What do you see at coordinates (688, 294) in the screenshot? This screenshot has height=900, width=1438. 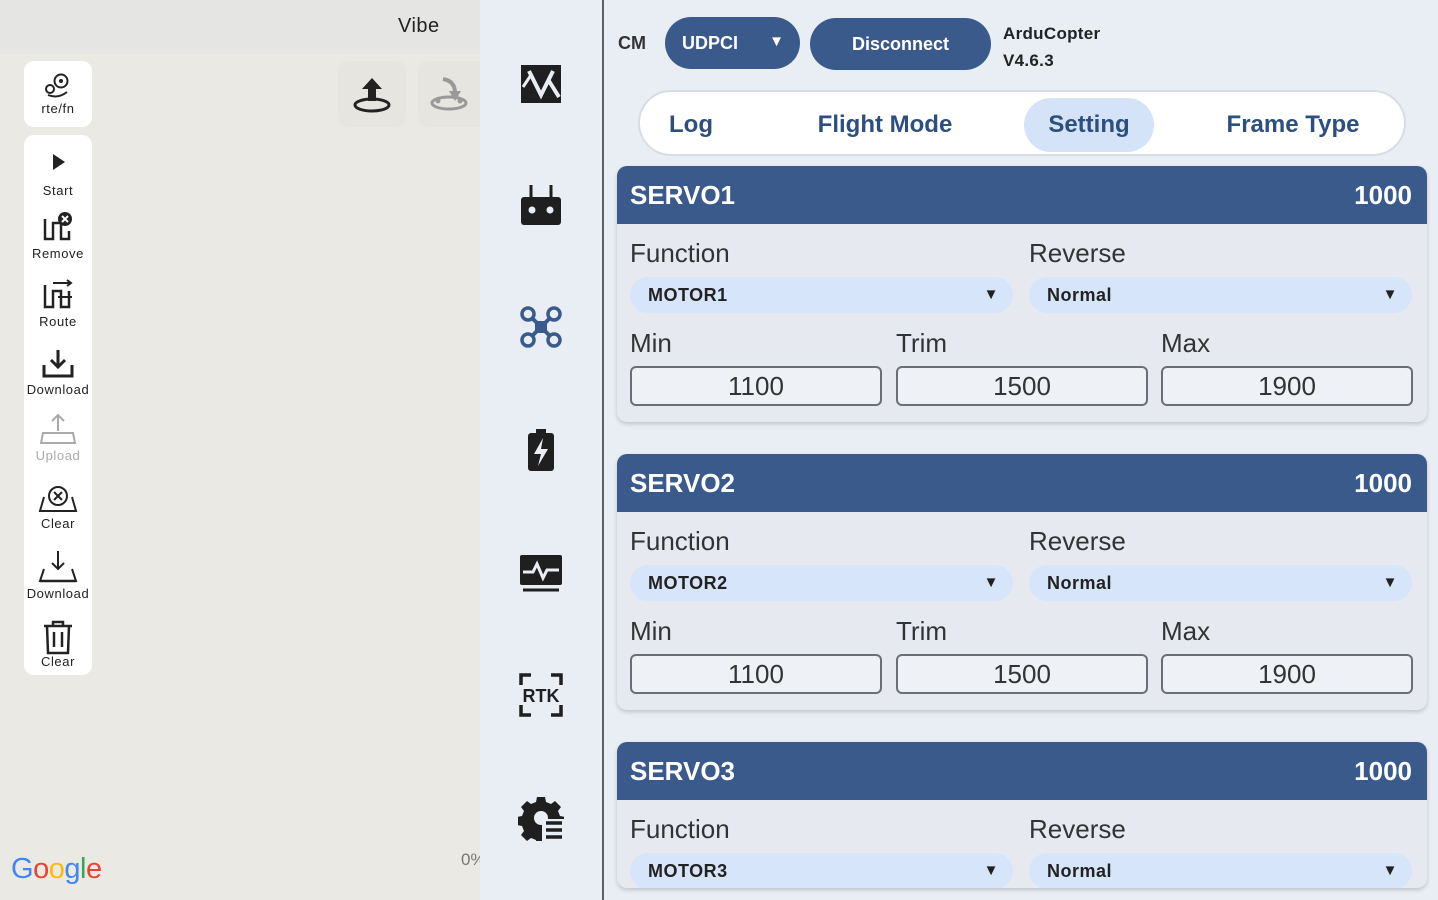 I see `function-value: MOTOR1` at bounding box center [688, 294].